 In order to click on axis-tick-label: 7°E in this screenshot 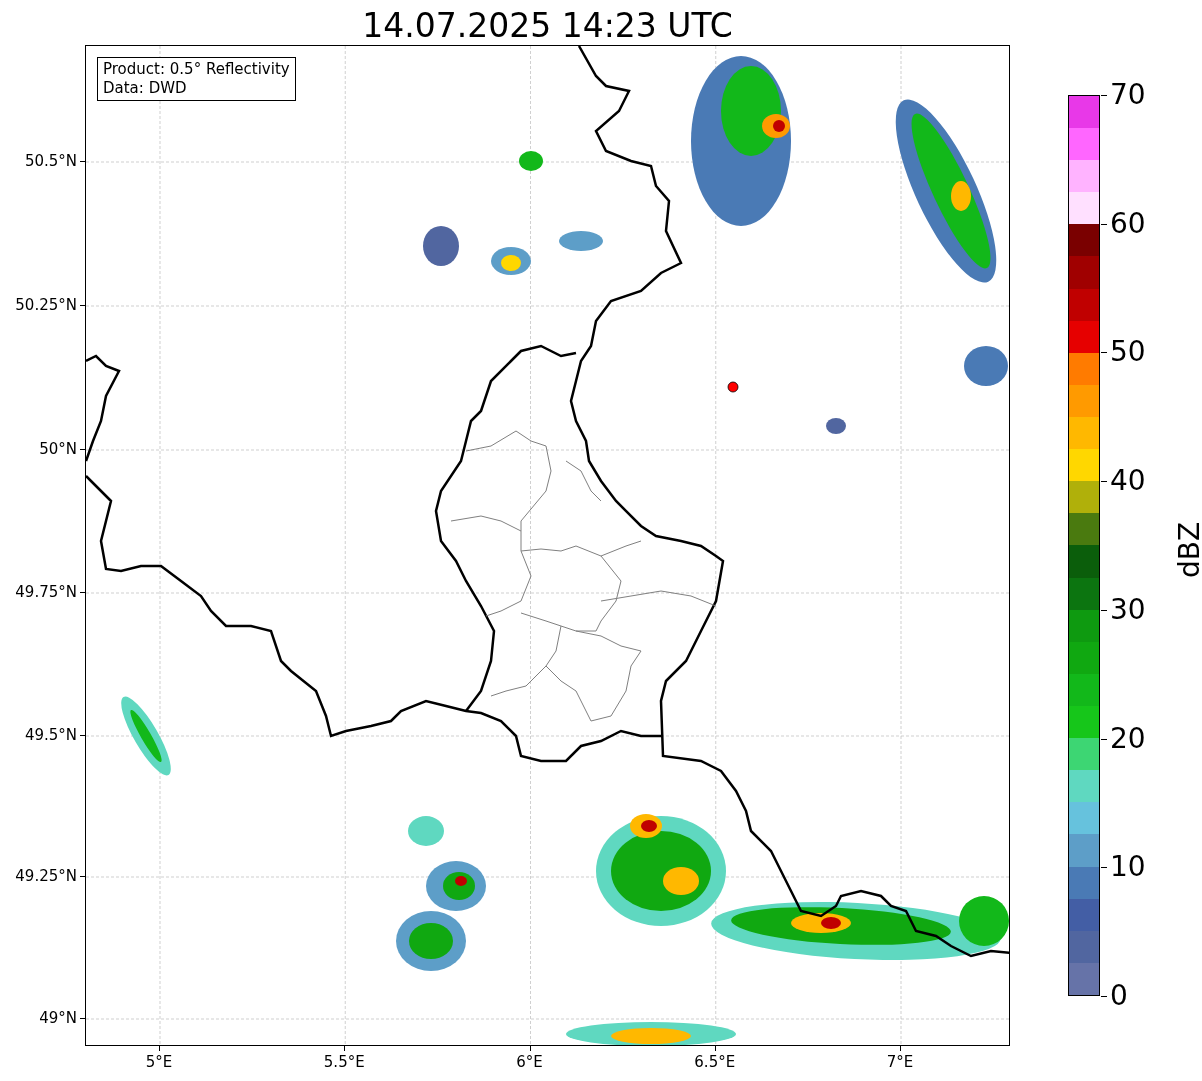, I will do `click(900, 1062)`.